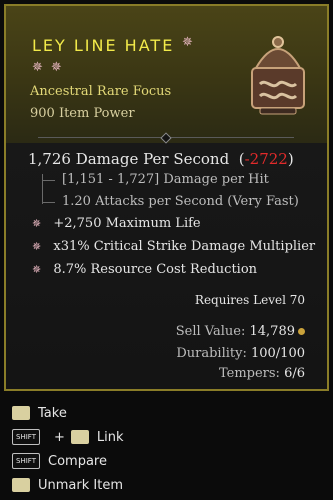 The height and width of the screenshot is (500, 333). What do you see at coordinates (167, 485) in the screenshot?
I see `action-unmark-item: Unmark Item` at bounding box center [167, 485].